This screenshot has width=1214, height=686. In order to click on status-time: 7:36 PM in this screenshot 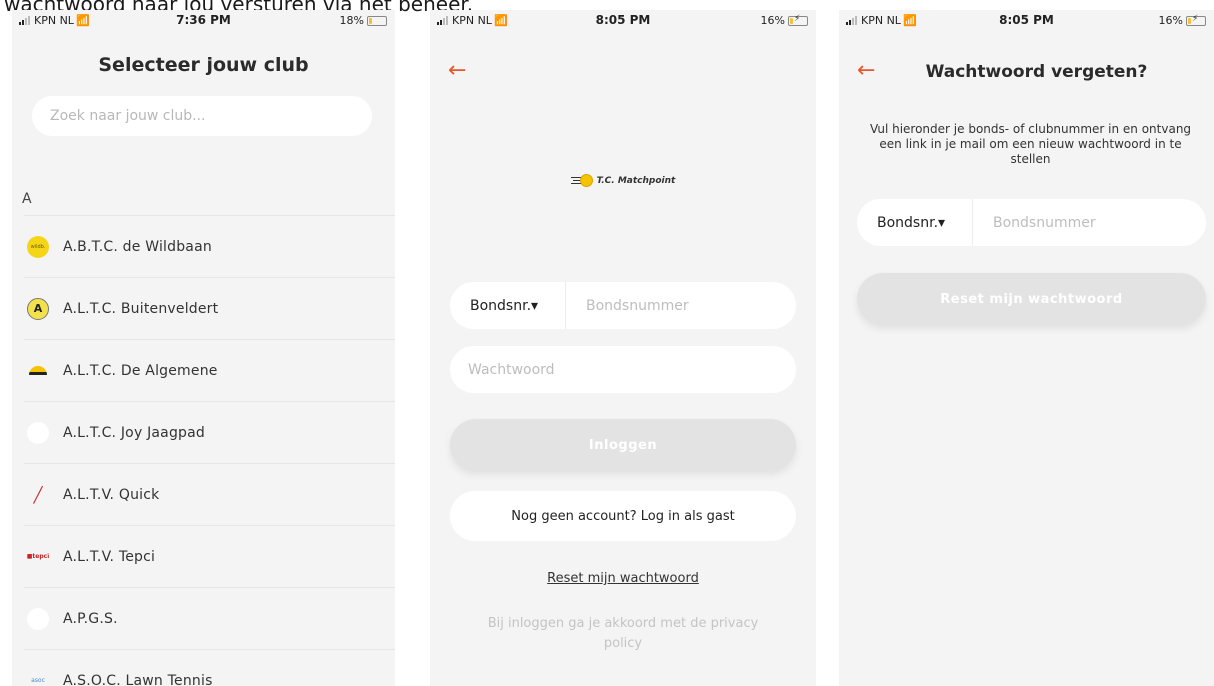, I will do `click(203, 20)`.